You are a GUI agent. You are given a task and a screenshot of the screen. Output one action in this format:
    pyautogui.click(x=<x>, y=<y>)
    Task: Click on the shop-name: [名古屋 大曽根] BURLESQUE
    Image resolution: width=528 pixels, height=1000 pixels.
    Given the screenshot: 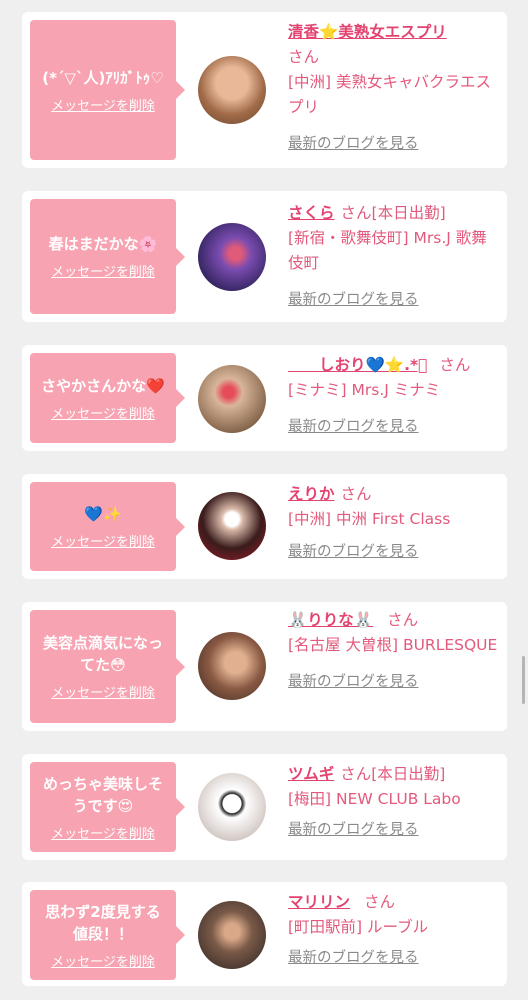 What is the action you would take?
    pyautogui.click(x=393, y=645)
    